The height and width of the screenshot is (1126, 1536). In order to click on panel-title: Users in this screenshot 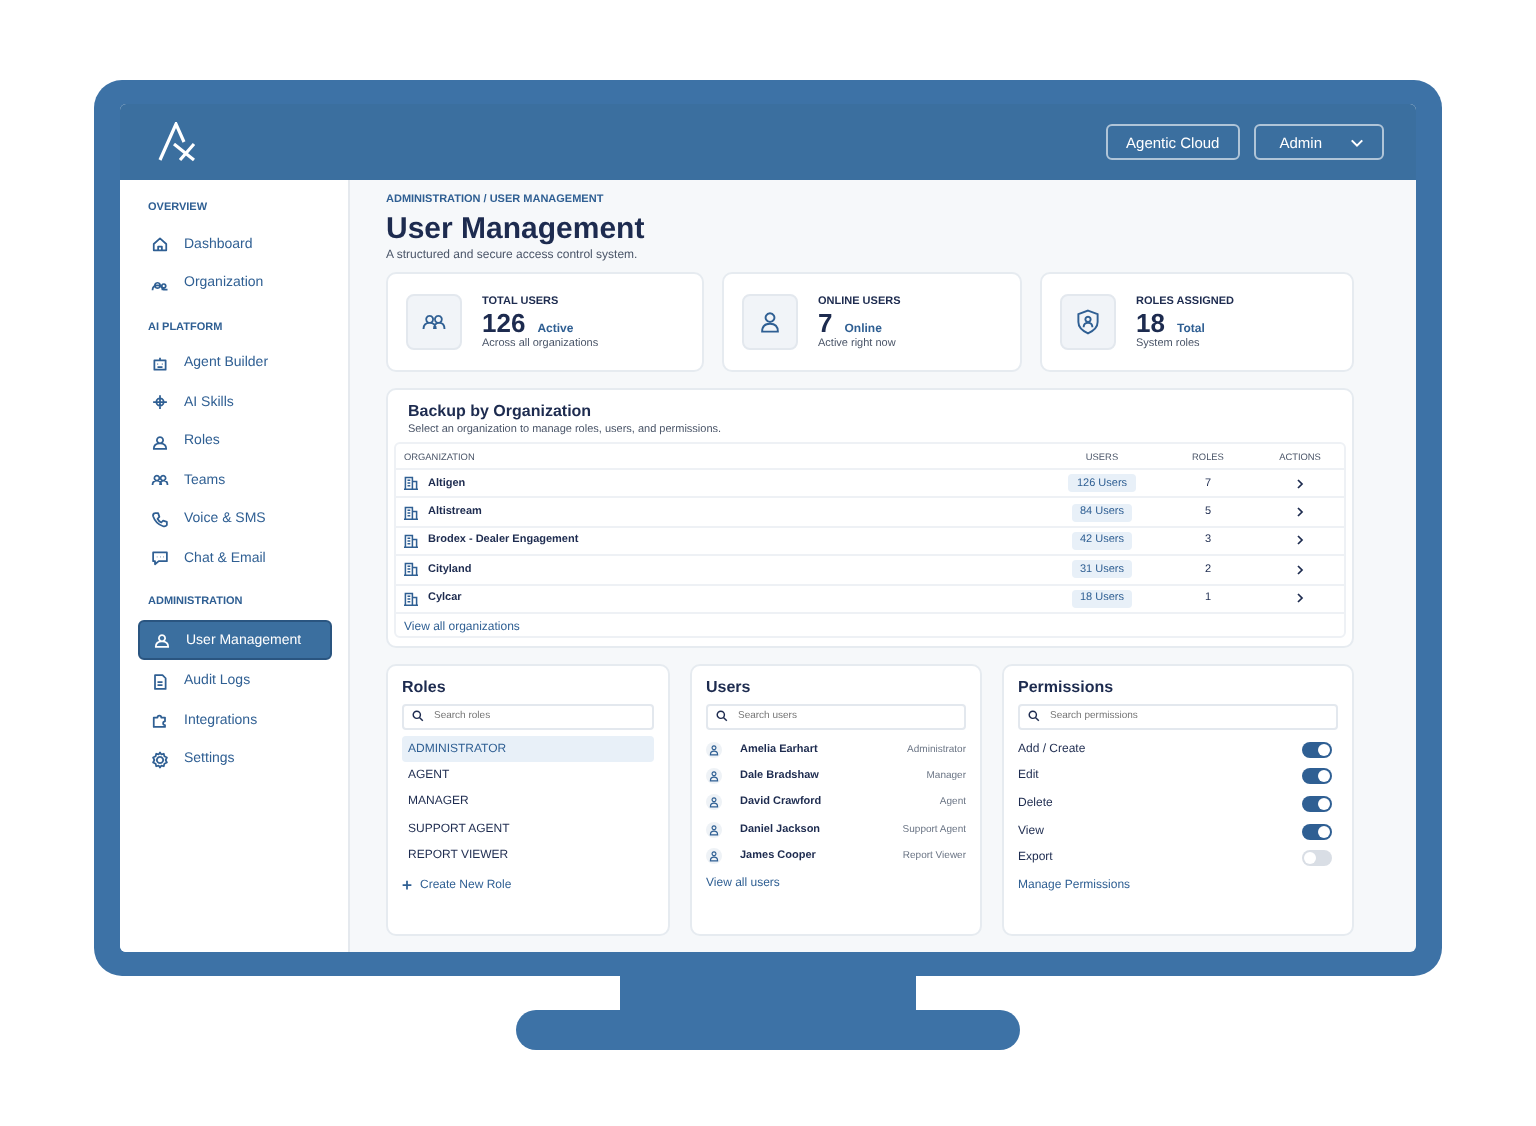, I will do `click(729, 686)`.